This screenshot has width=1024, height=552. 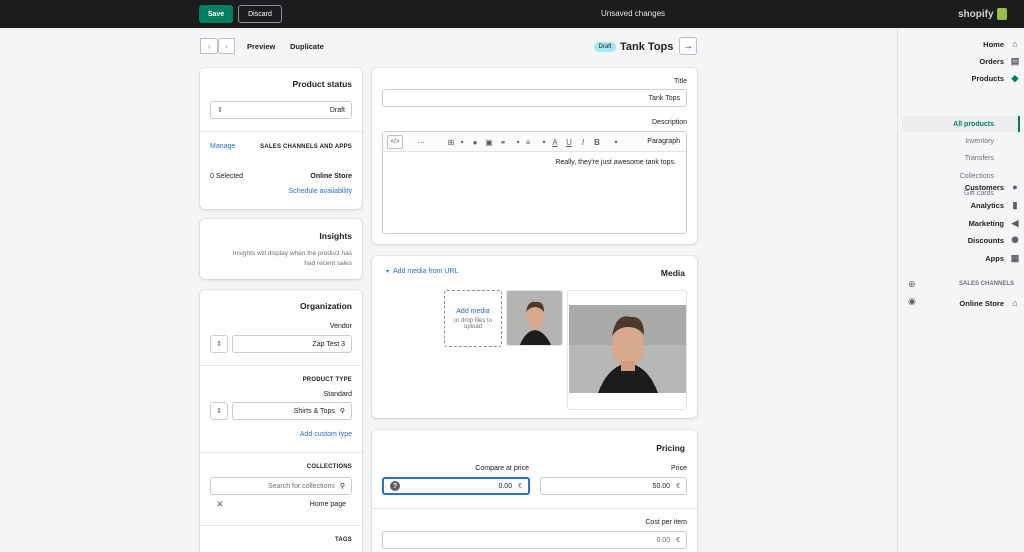 What do you see at coordinates (979, 158) in the screenshot?
I see `sidebar-subitem-transfers: Transfers` at bounding box center [979, 158].